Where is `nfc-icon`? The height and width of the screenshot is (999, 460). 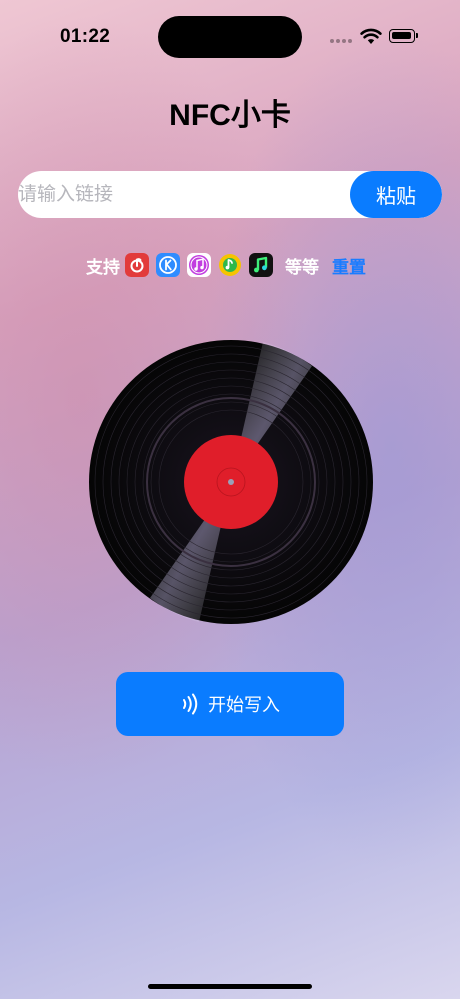
nfc-icon is located at coordinates (190, 704).